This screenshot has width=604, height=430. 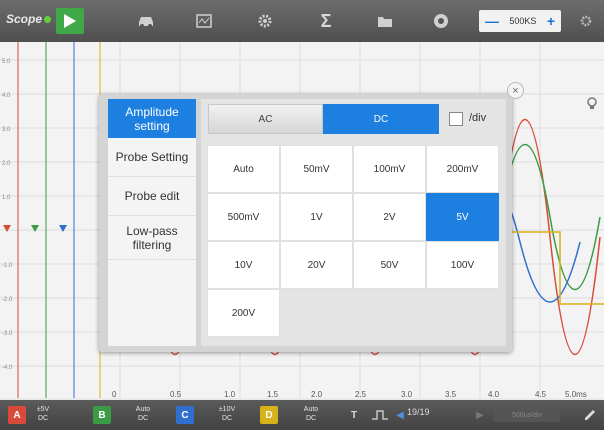 I want to click on coupling-ac-button: AC, so click(x=265, y=119).